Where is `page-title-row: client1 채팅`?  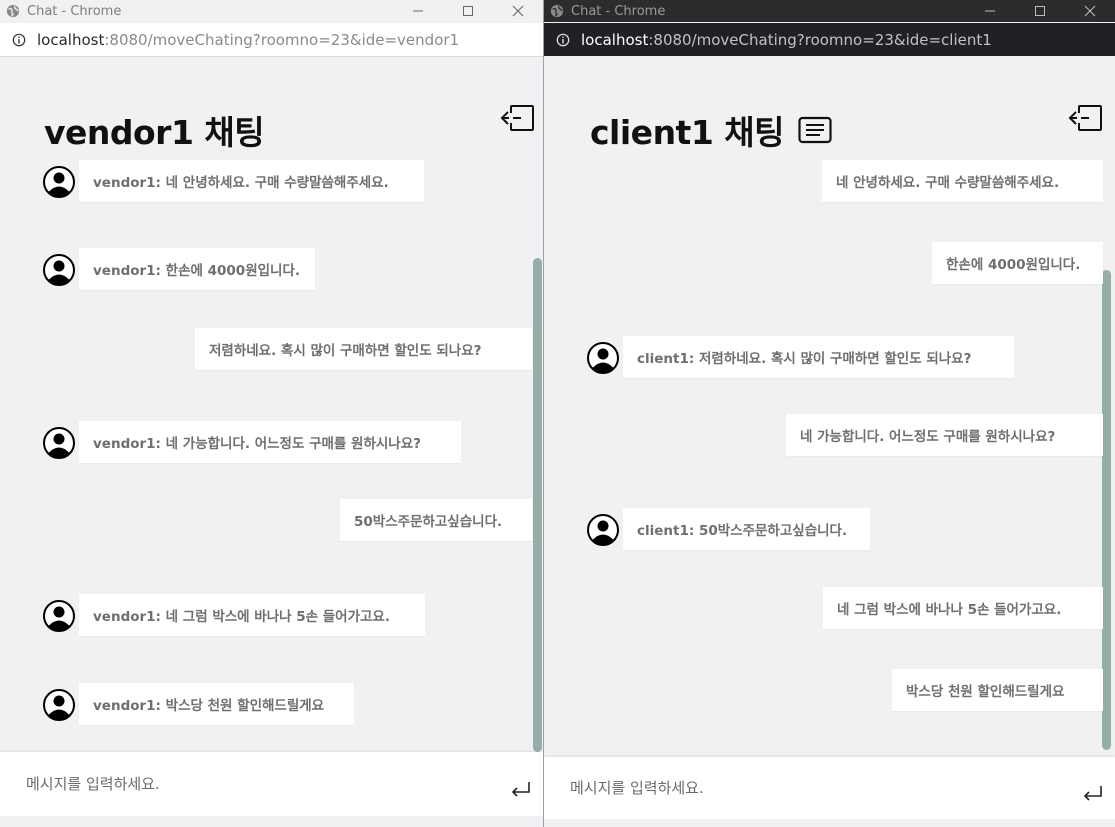 page-title-row: client1 채팅 is located at coordinates (711, 130).